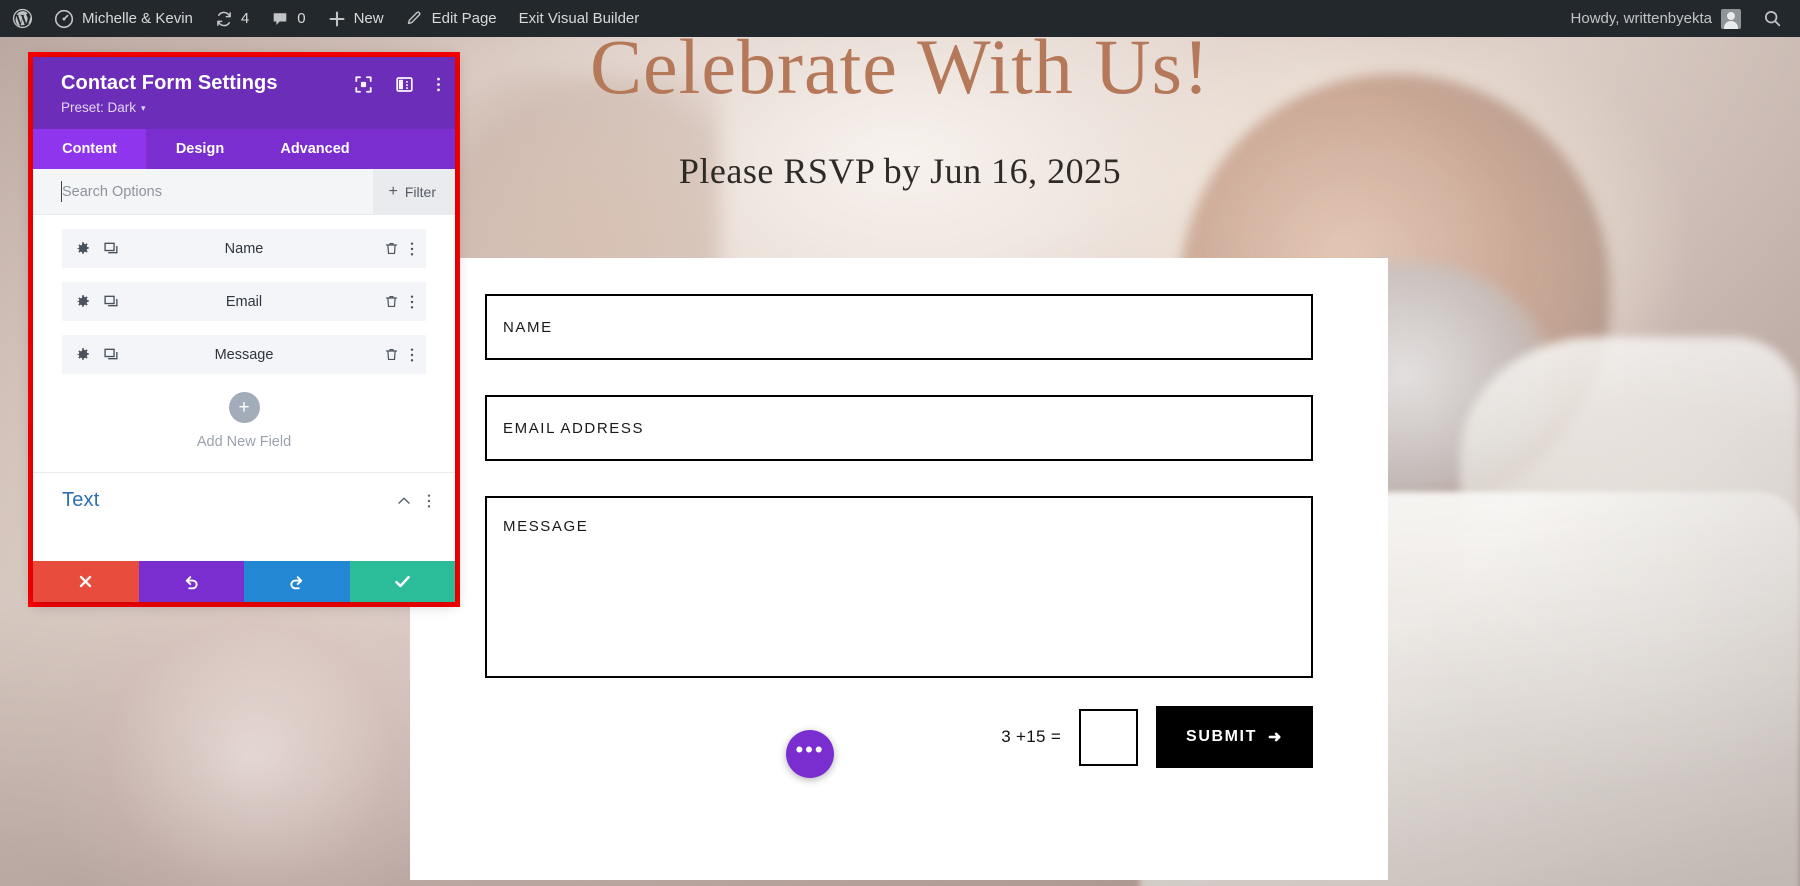 The image size is (1800, 886). What do you see at coordinates (1275, 737) in the screenshot?
I see `arrow-right-icon: ➜` at bounding box center [1275, 737].